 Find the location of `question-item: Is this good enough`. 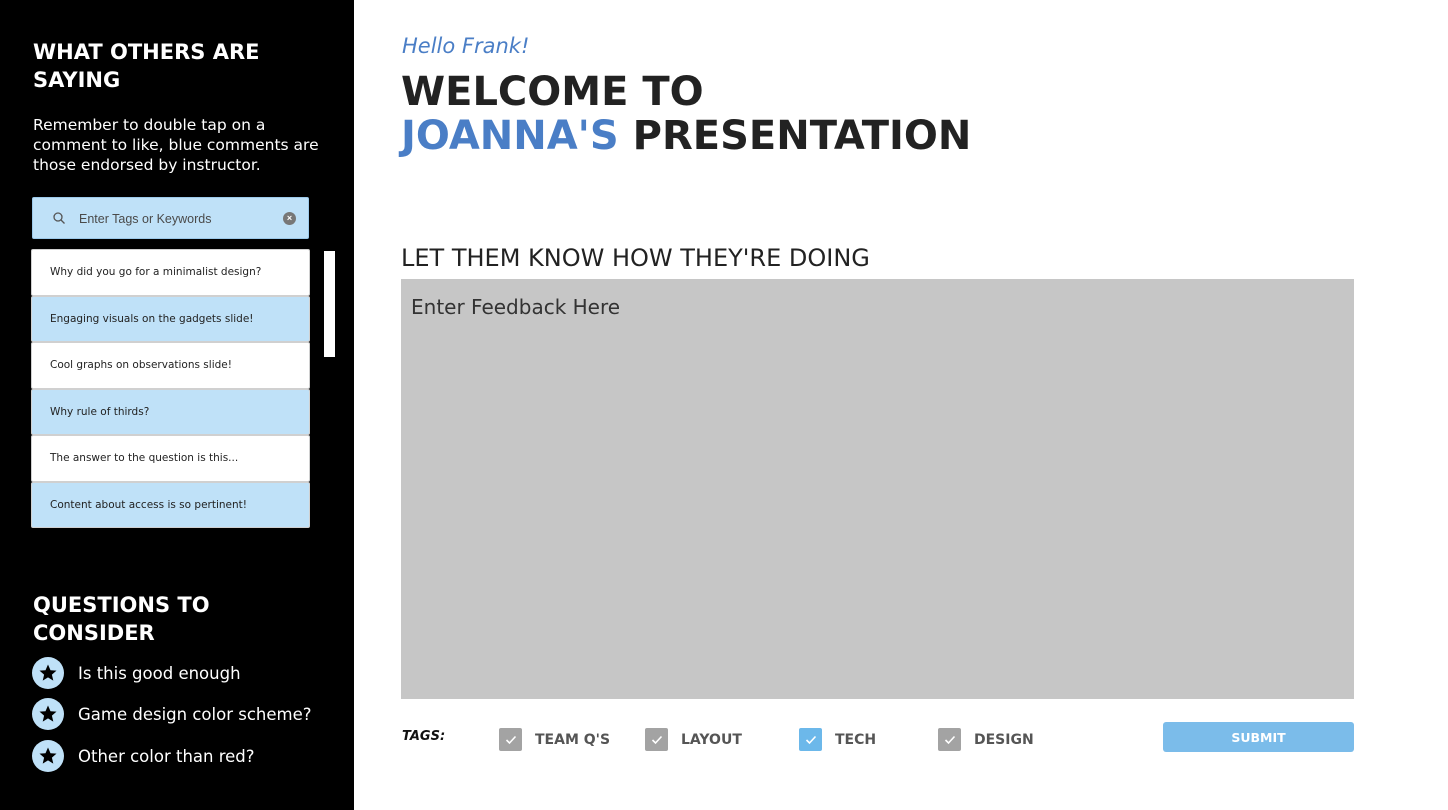

question-item: Is this good enough is located at coordinates (136, 673).